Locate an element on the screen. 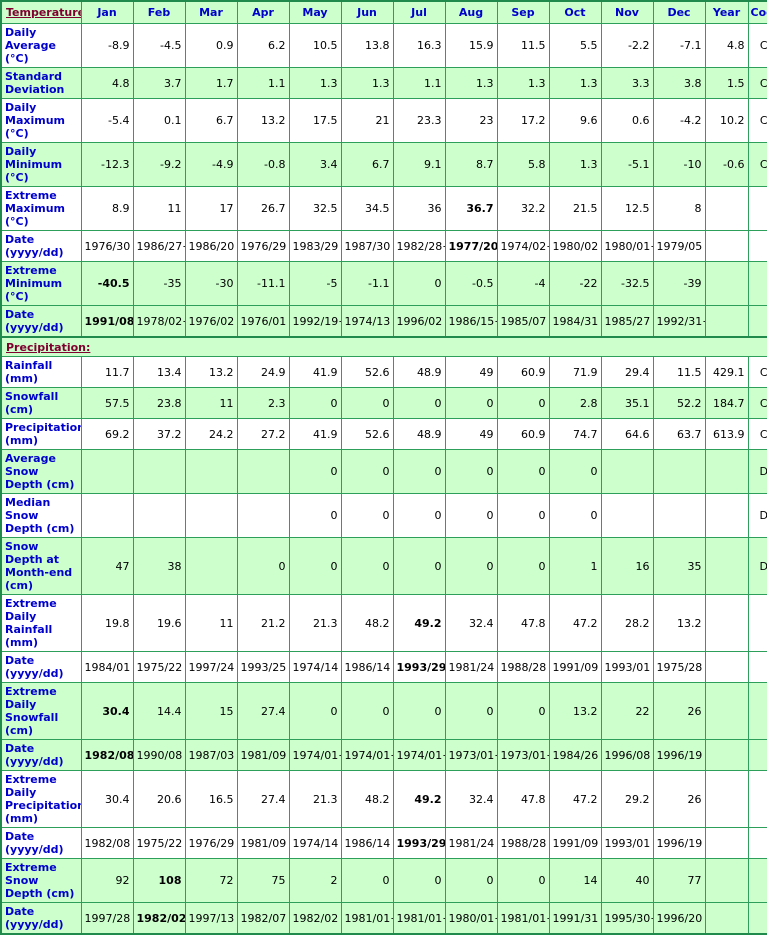 The width and height of the screenshot is (767, 935). cell-month: 1981/24 is located at coordinates (471, 667).